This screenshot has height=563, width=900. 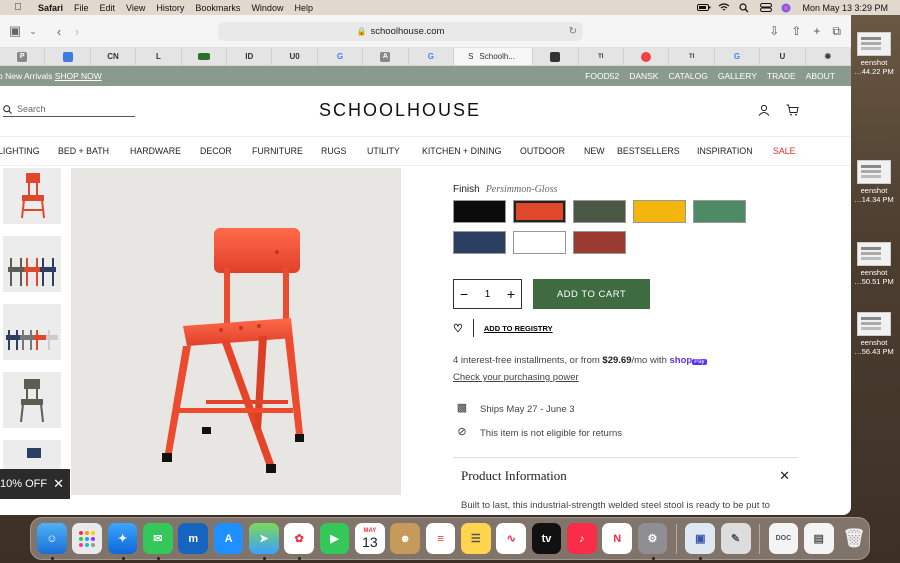 I want to click on desktop-file-1: eenshot …44.22 PM, so click(x=874, y=54).